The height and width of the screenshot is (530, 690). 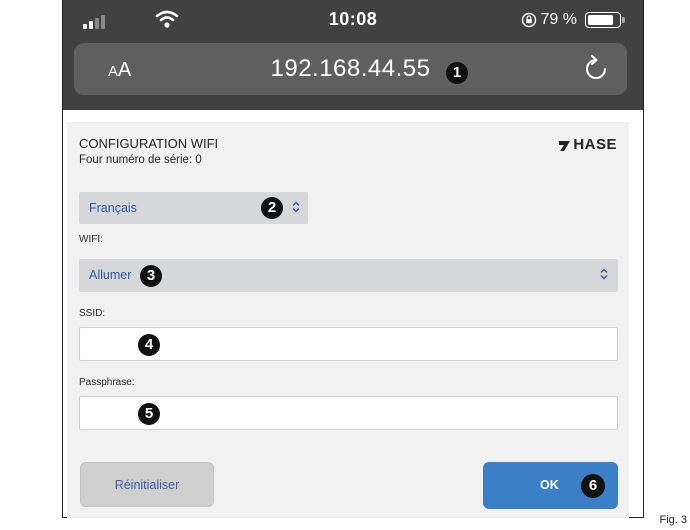 I want to click on rotation-lock-icon, so click(x=528, y=20).